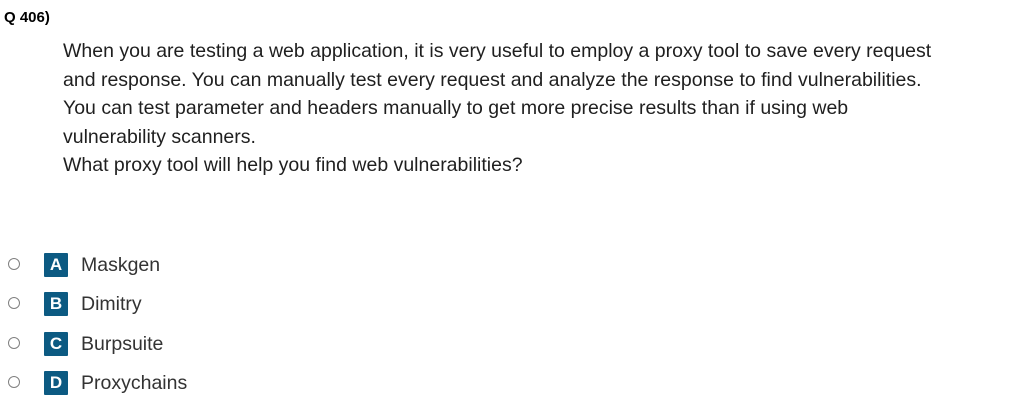  What do you see at coordinates (111, 304) in the screenshot?
I see `option-text-b: Dimitry` at bounding box center [111, 304].